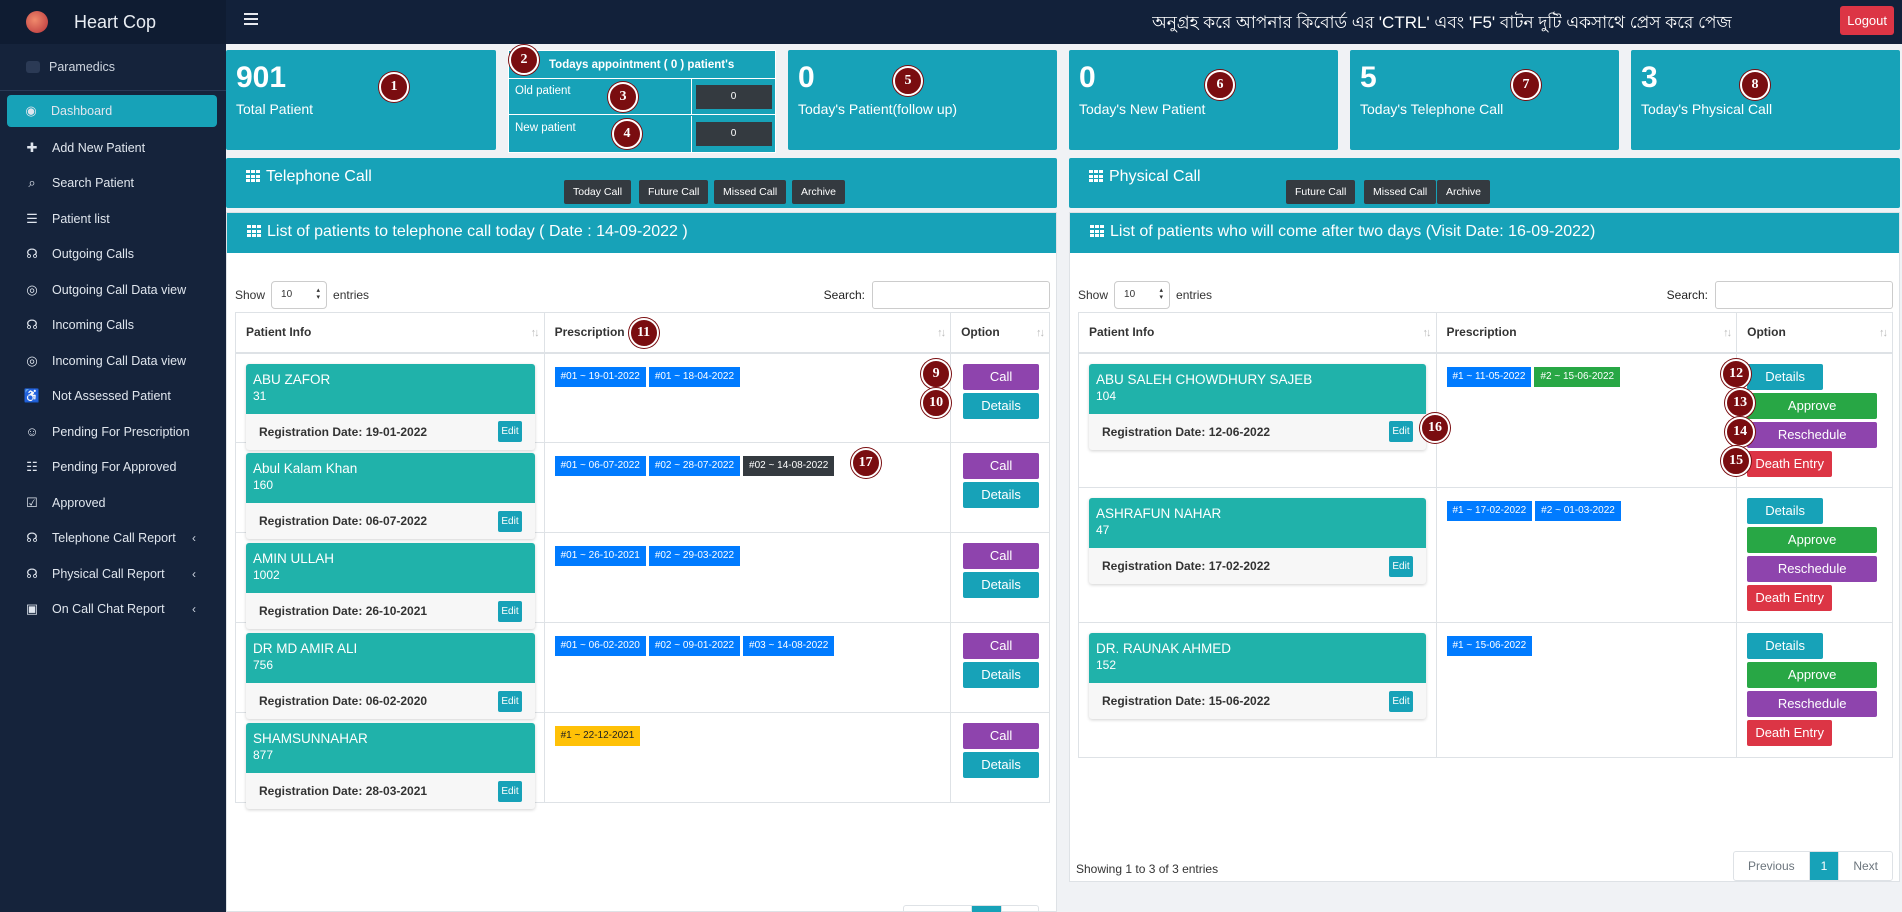  Describe the element at coordinates (600, 556) in the screenshot. I see `prescription-tag: #01 ~ 26-10-2021` at that location.